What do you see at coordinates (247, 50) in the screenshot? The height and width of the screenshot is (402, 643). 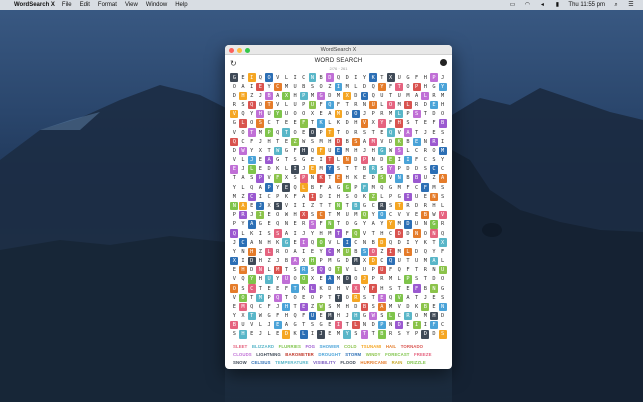 I see `zoom-window-button` at bounding box center [247, 50].